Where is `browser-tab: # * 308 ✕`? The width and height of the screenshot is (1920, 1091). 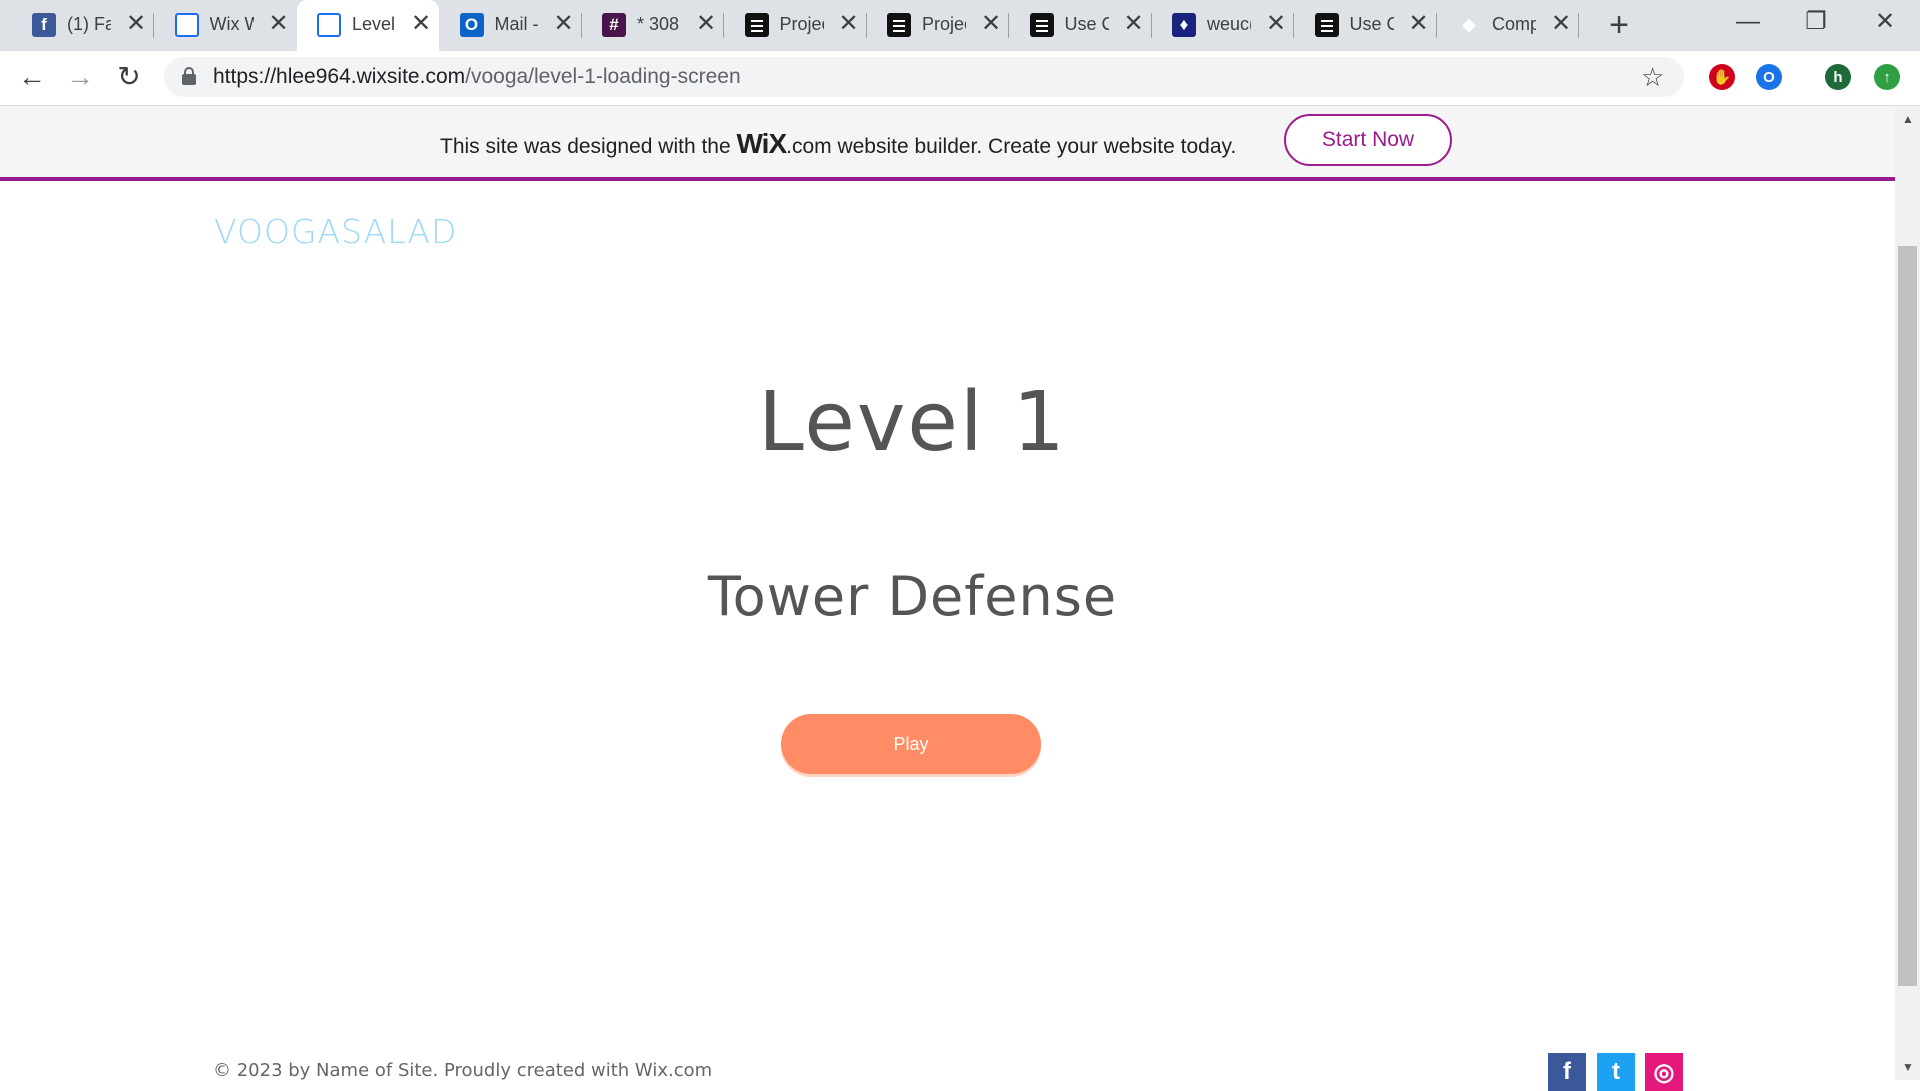 browser-tab: # * 308 ✕ is located at coordinates (653, 25).